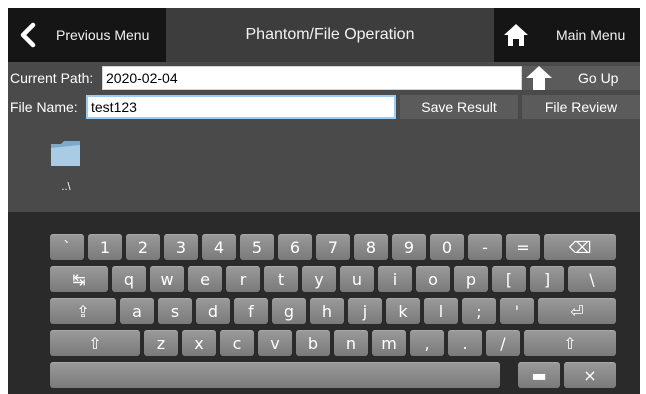  What do you see at coordinates (503, 343) in the screenshot?
I see `key-slash: /` at bounding box center [503, 343].